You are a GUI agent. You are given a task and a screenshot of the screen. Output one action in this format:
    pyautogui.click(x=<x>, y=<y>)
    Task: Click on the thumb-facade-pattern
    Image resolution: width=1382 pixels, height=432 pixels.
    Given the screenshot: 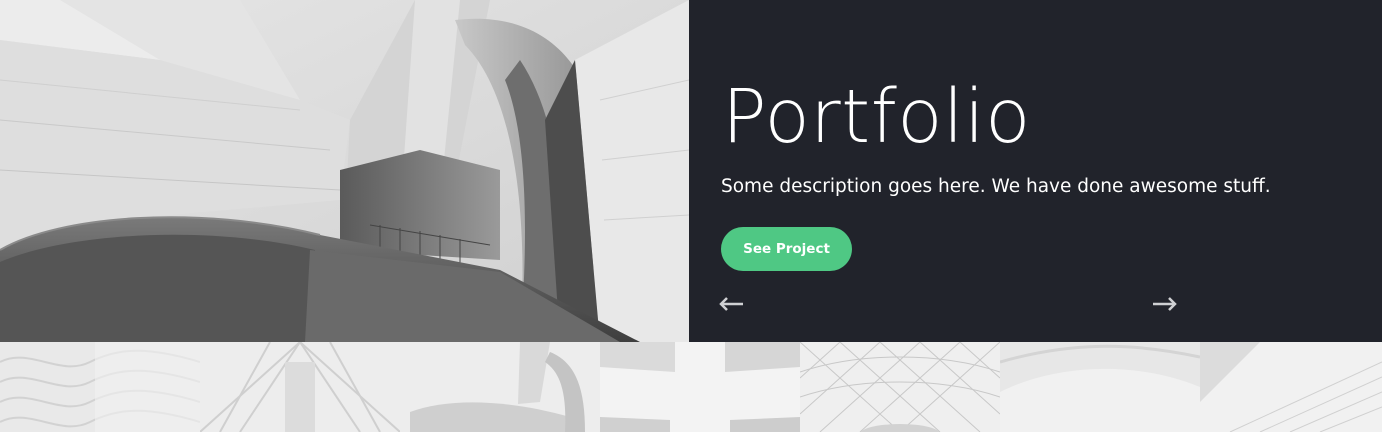 What is the action you would take?
    pyautogui.click(x=100, y=387)
    